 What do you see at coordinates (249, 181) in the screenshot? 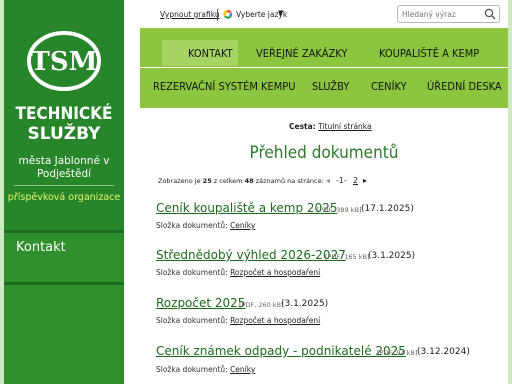
I see `pager-total-count: 48` at bounding box center [249, 181].